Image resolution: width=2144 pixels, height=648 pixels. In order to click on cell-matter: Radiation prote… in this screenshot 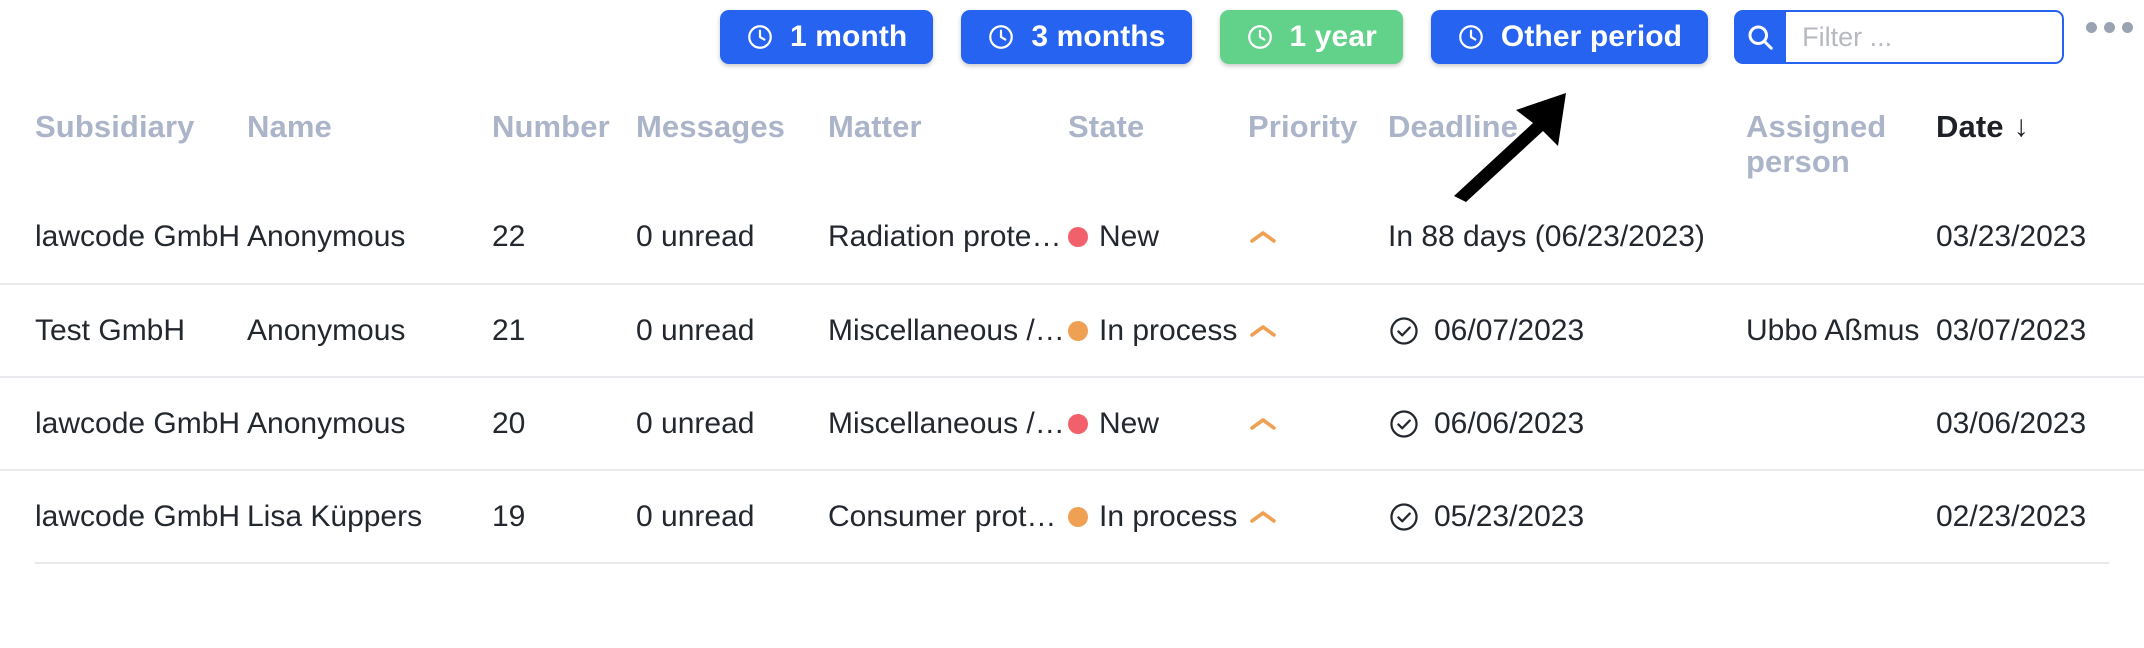, I will do `click(945, 236)`.